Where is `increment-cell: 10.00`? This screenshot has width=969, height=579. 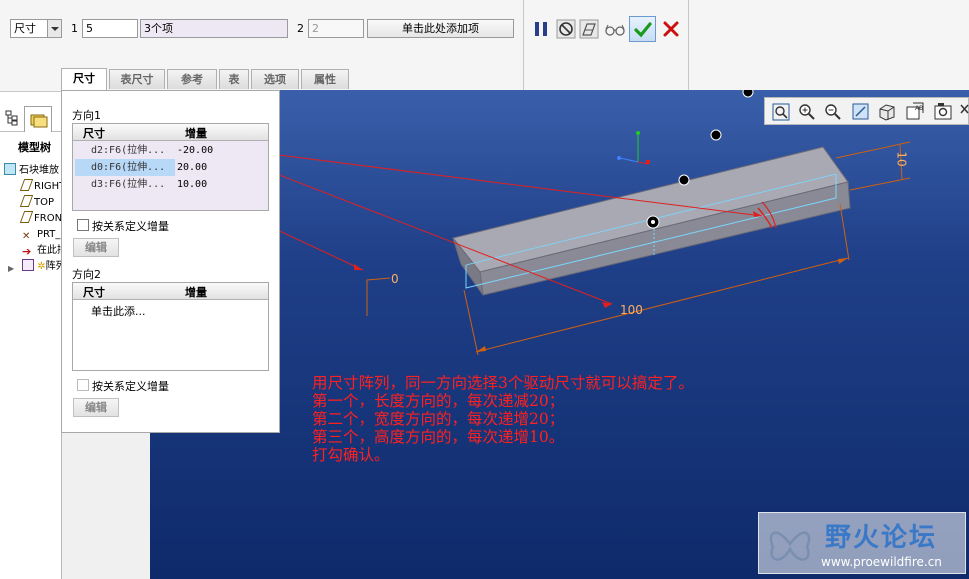 increment-cell: 10.00 is located at coordinates (192, 184).